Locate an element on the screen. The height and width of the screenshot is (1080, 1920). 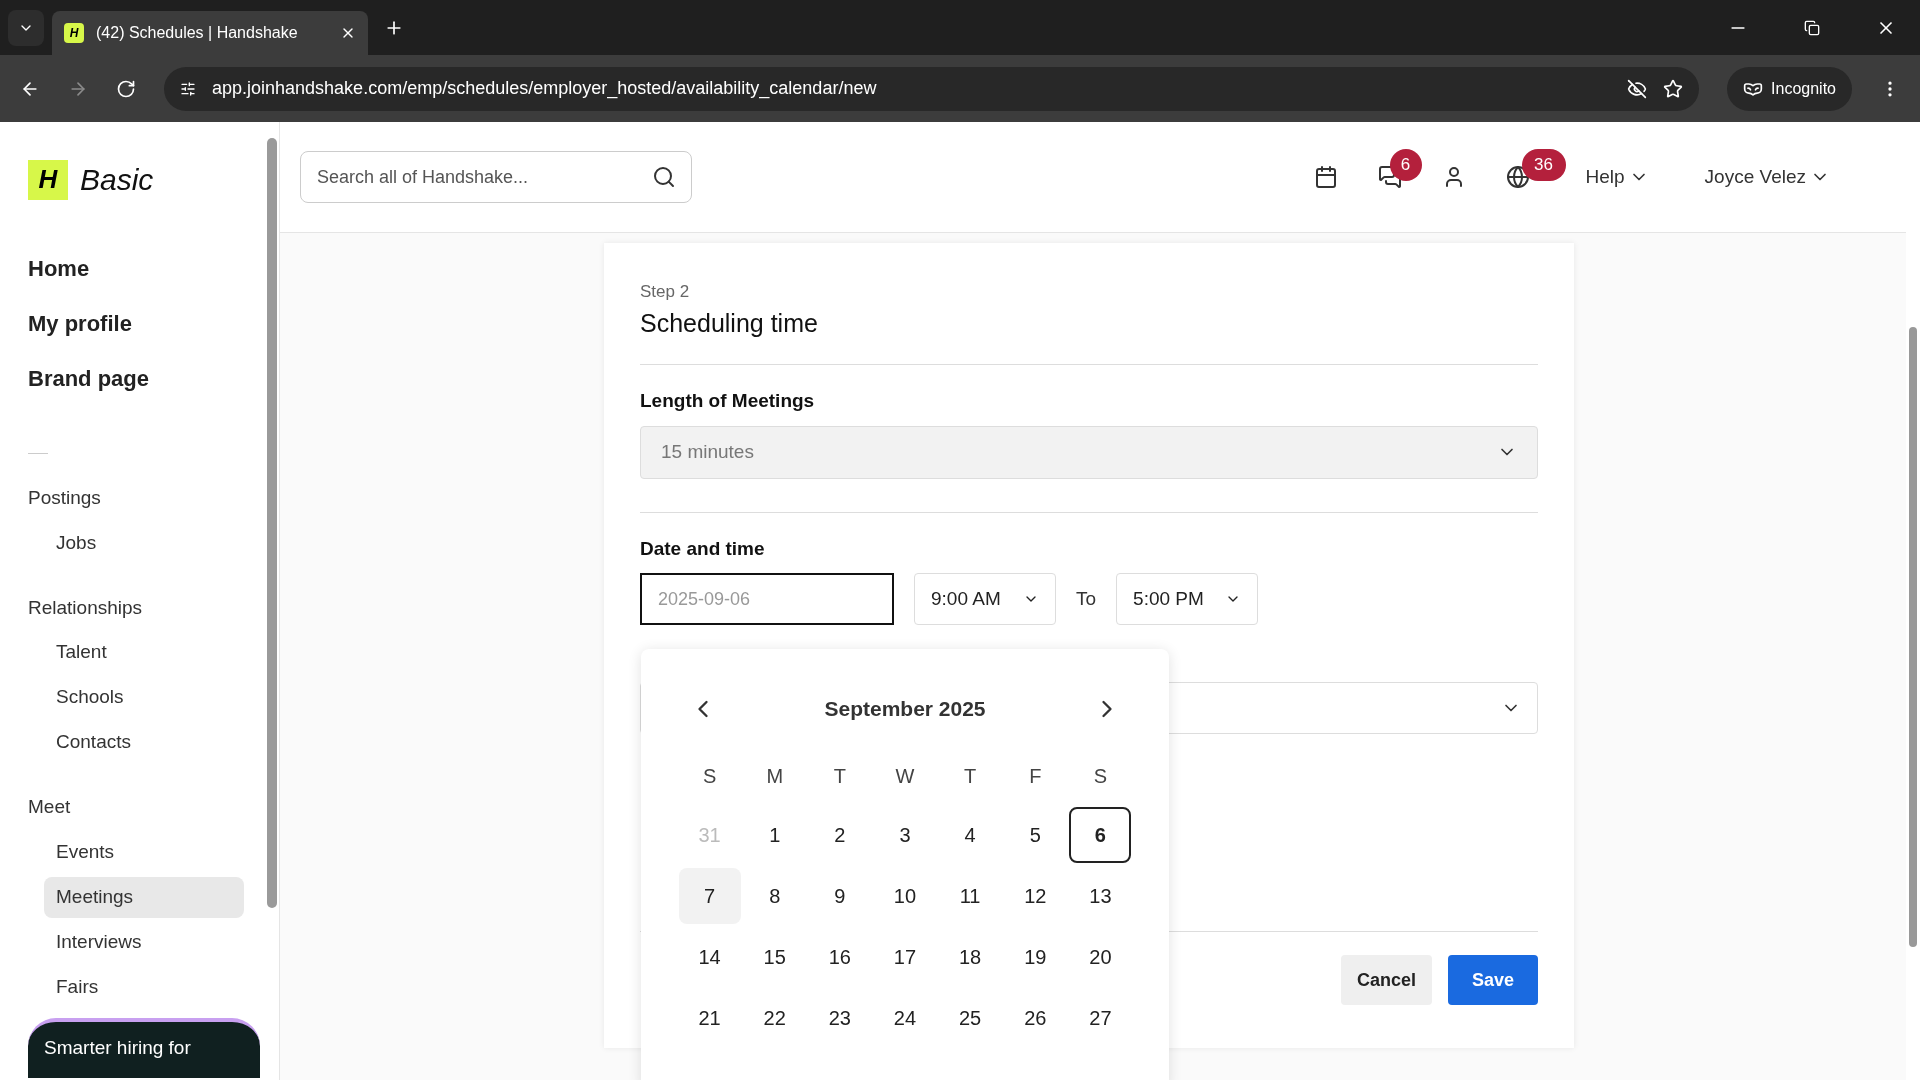
cancel-button: Cancel is located at coordinates (1386, 980).